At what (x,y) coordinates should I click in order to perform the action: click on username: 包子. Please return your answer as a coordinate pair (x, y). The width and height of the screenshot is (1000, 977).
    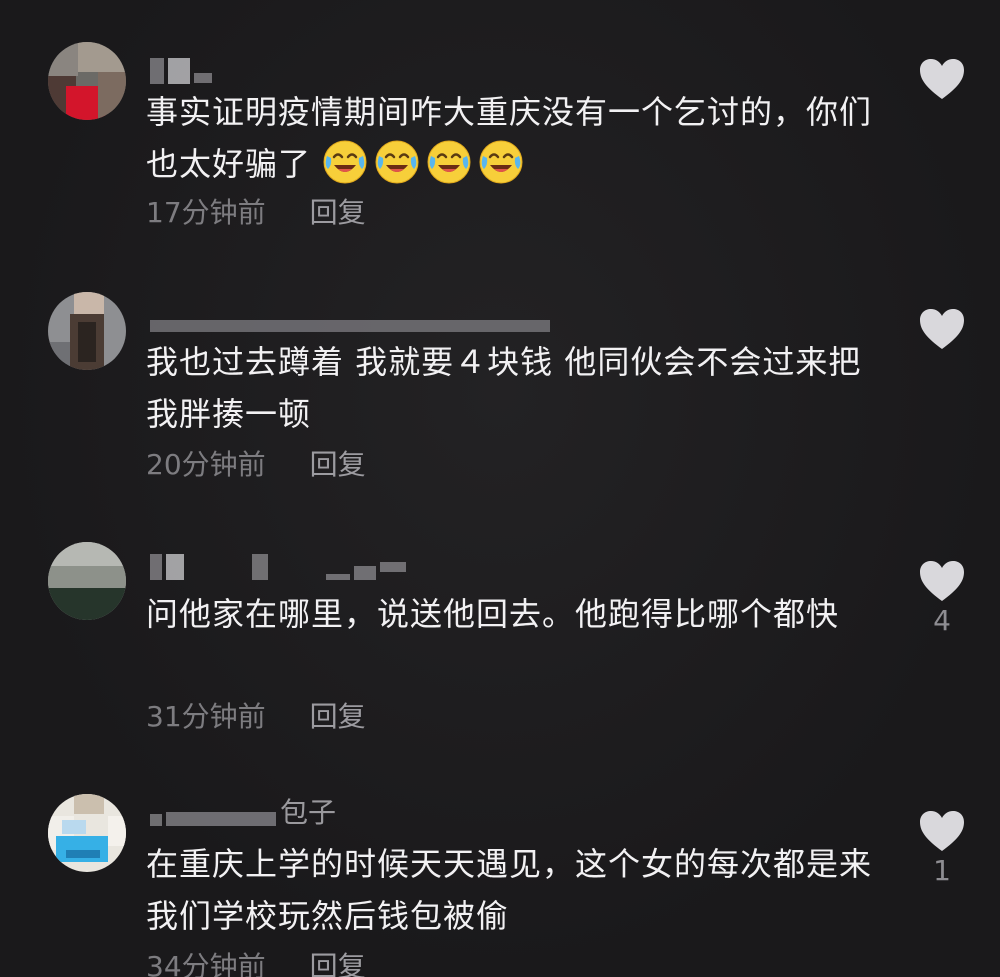
    Looking at the image, I should click on (243, 812).